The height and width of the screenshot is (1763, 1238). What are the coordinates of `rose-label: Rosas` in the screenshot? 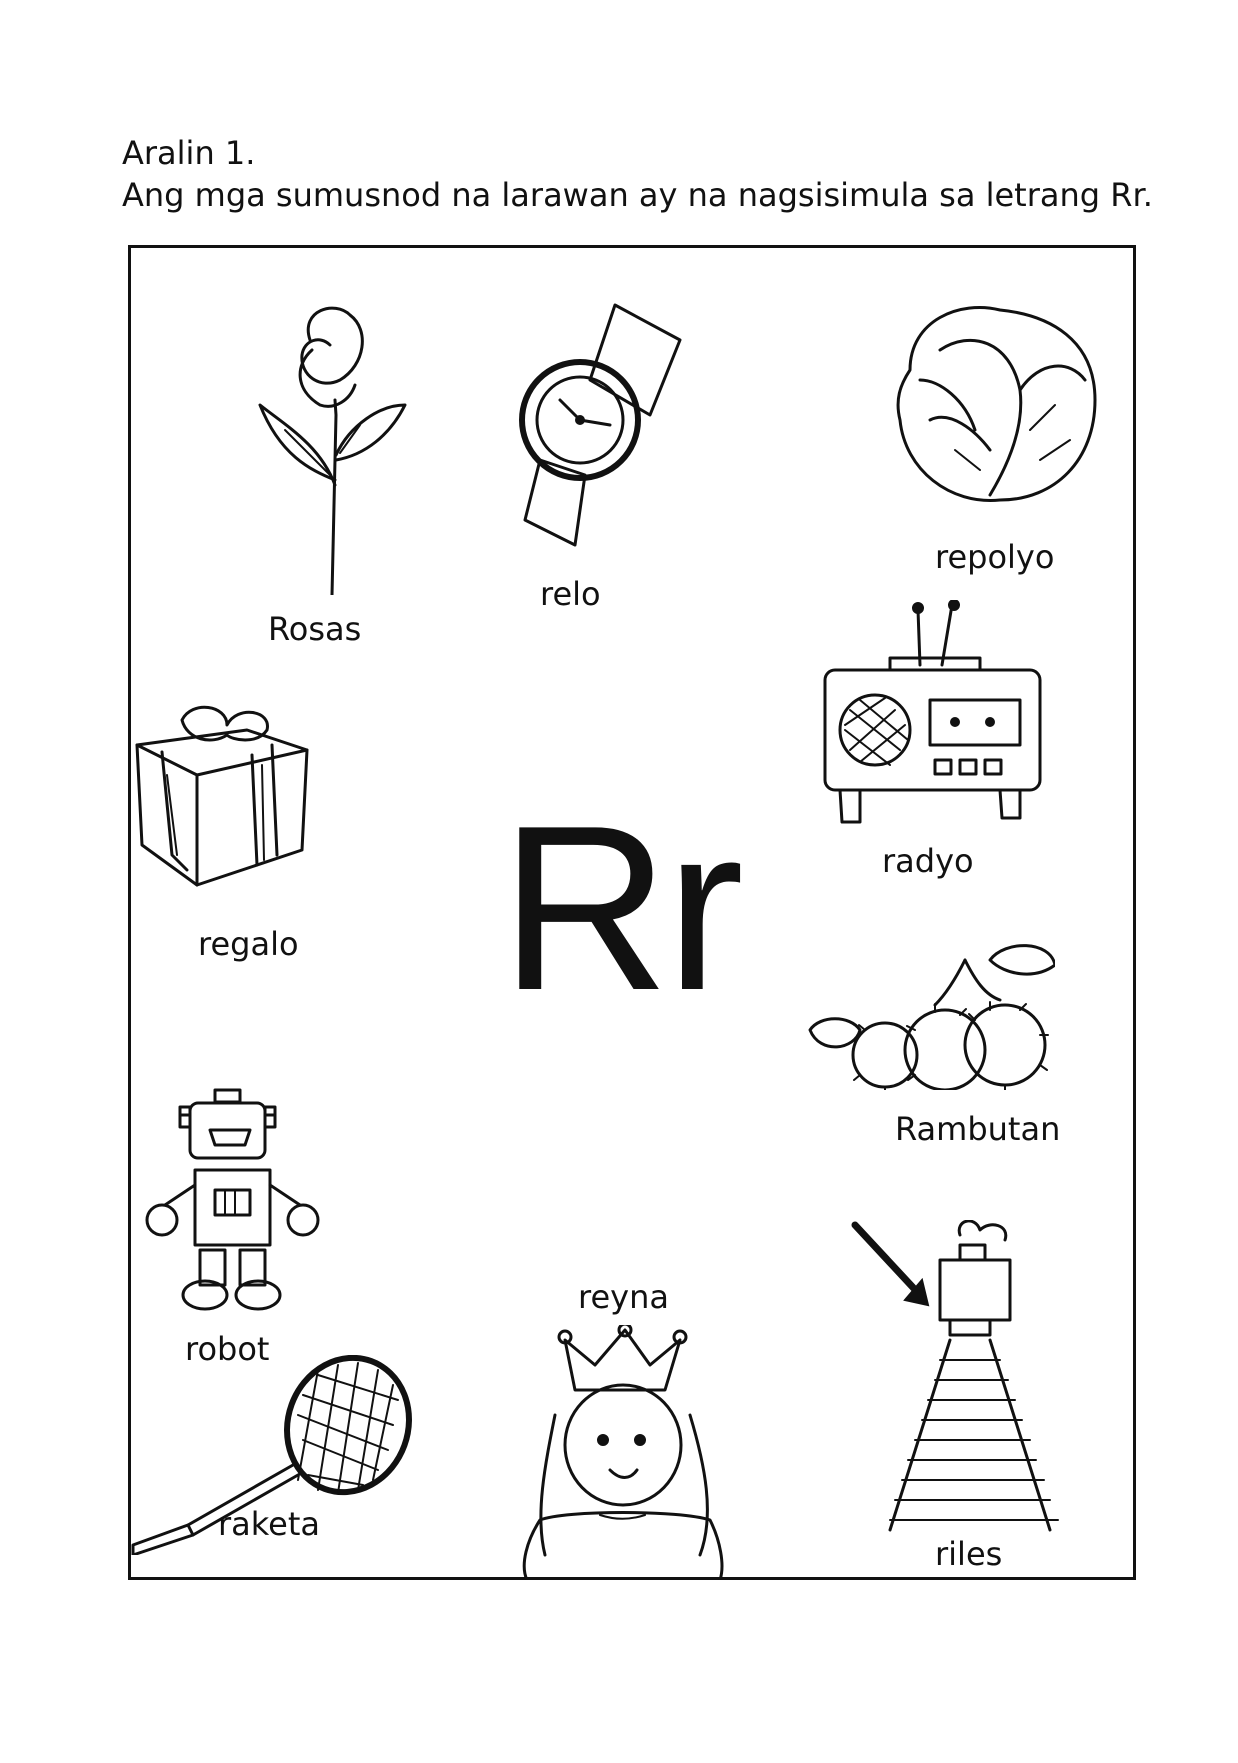 It's located at (315, 629).